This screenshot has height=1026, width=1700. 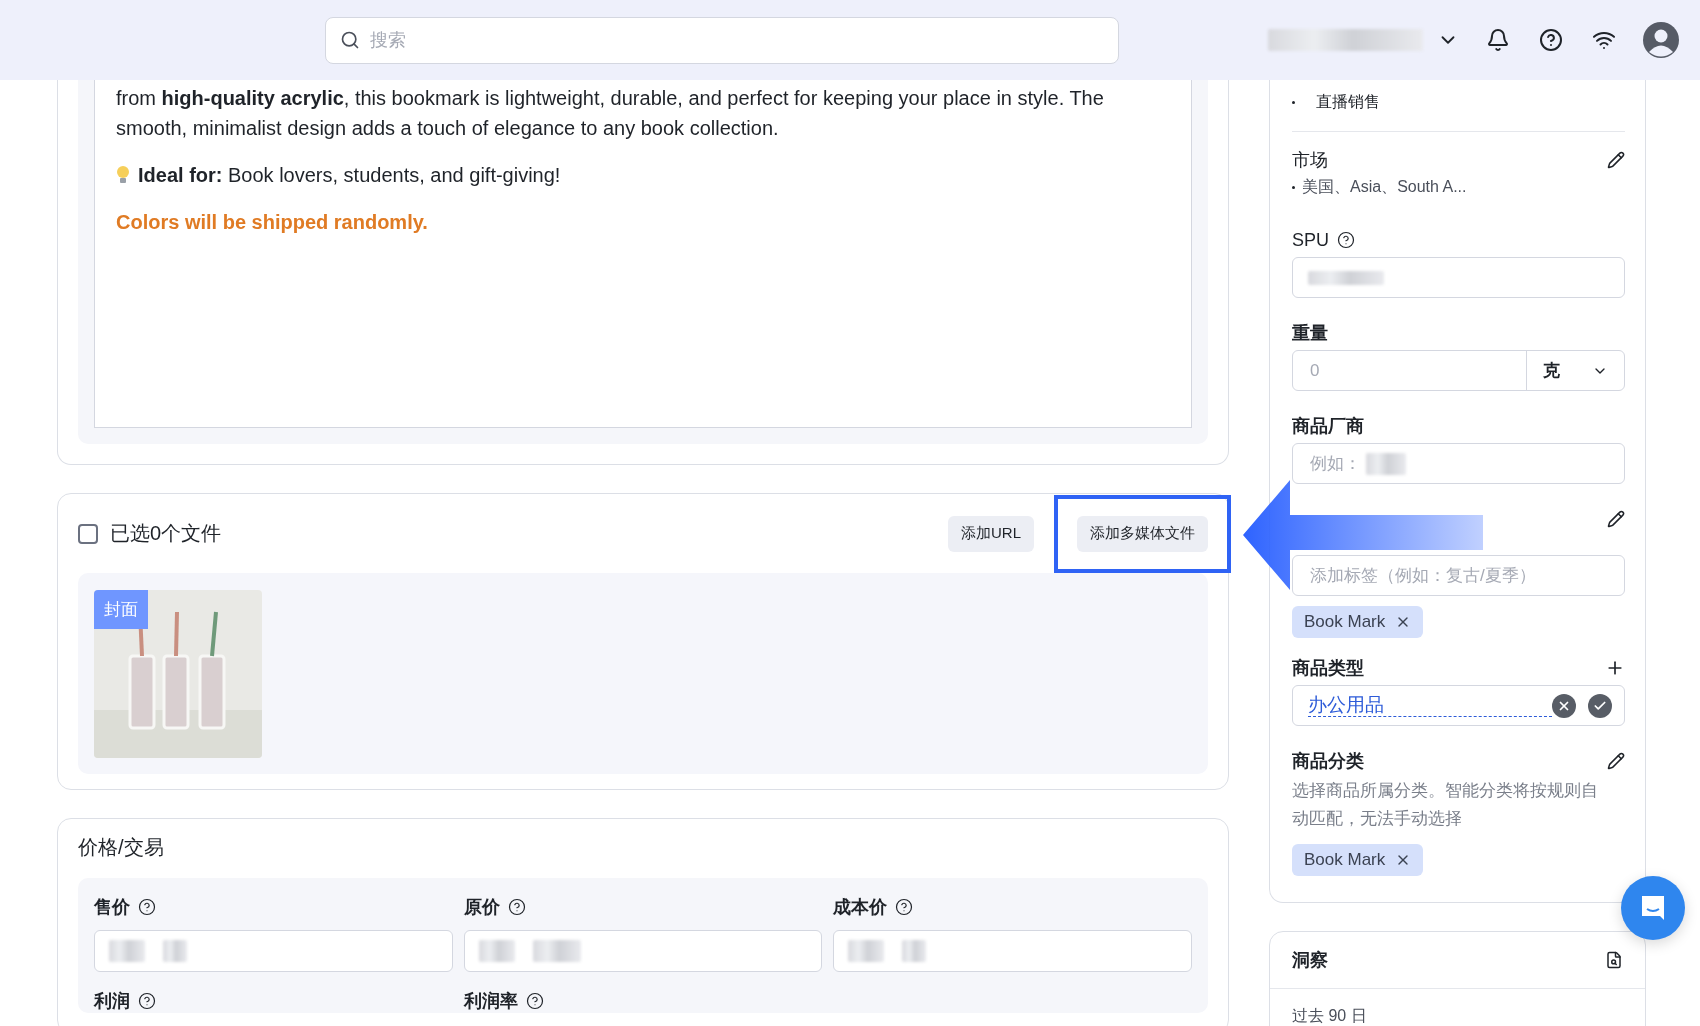 What do you see at coordinates (1348, 102) in the screenshot?
I see `sales-channel-item: 直播销售` at bounding box center [1348, 102].